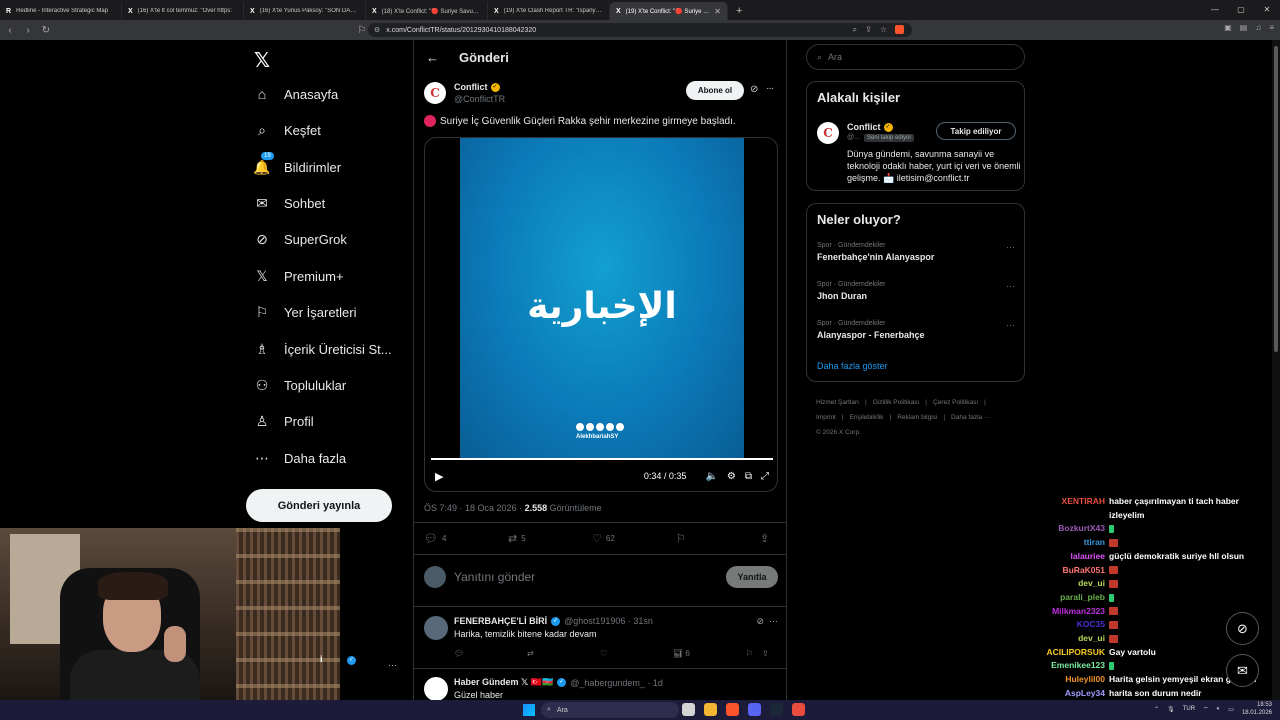 The image size is (1280, 720). I want to click on nav-item: ⚇ Topluluklar, so click(300, 385).